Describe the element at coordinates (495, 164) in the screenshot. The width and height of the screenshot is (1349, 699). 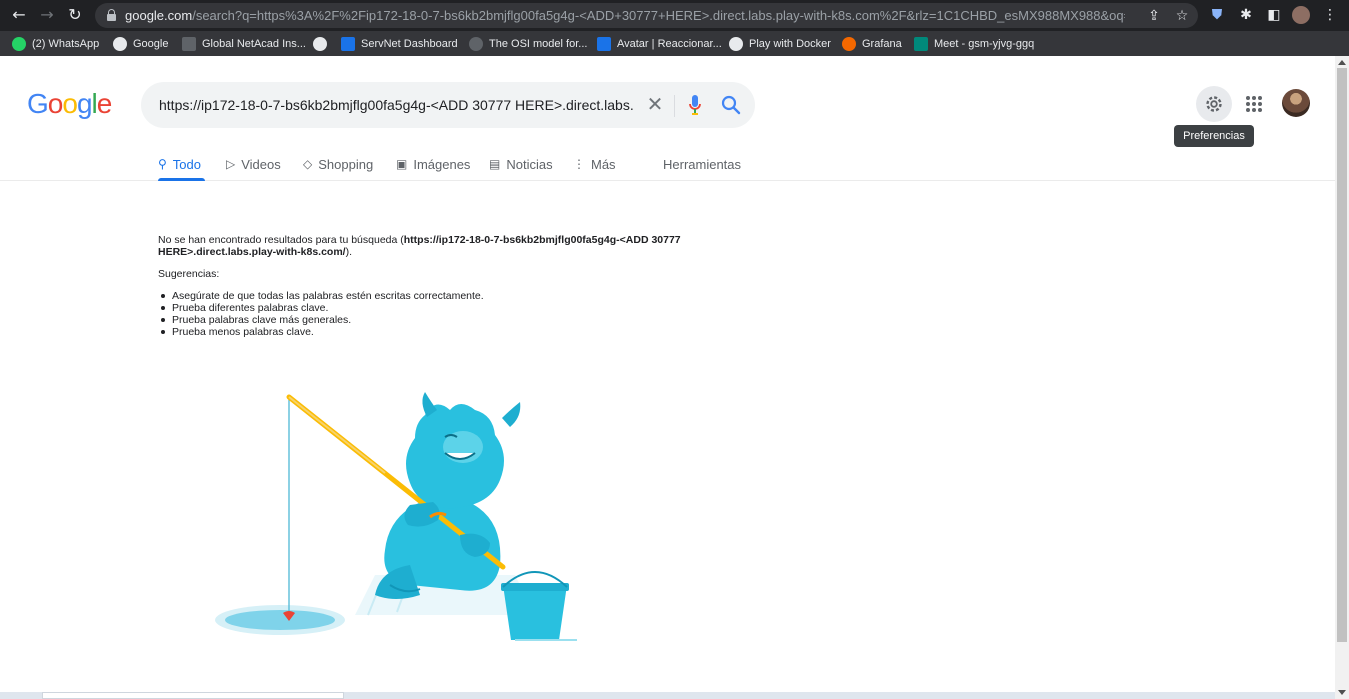
I see `news-icon: ▤` at that location.